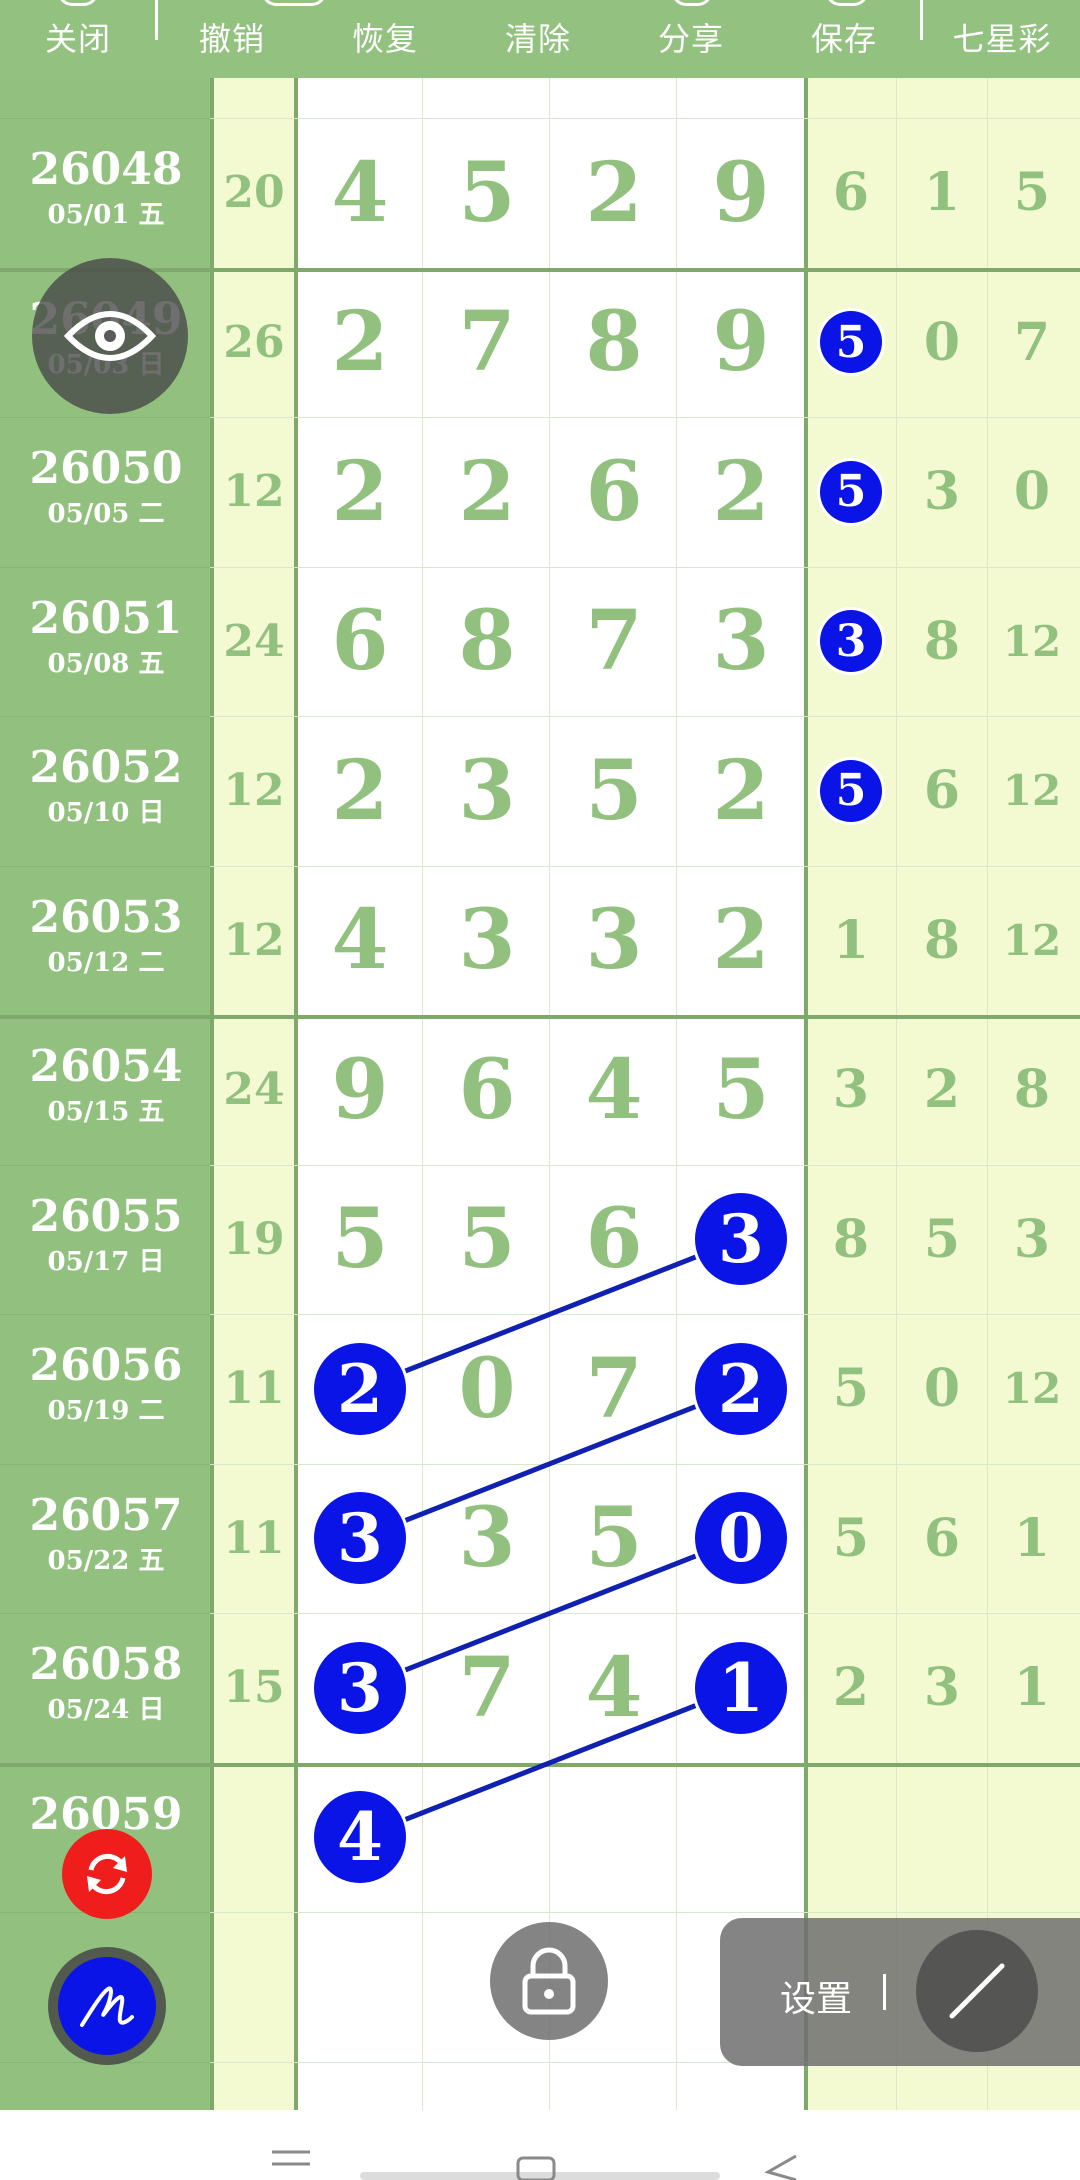  I want to click on settings-panel: 设置, so click(900, 1992).